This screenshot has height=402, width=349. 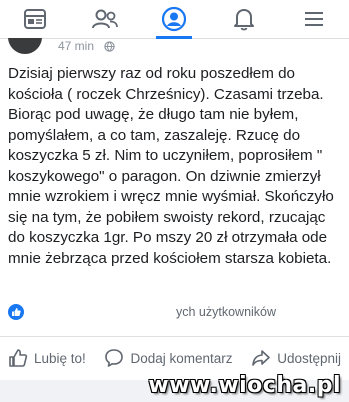 I want to click on tab-feed, so click(x=35, y=19).